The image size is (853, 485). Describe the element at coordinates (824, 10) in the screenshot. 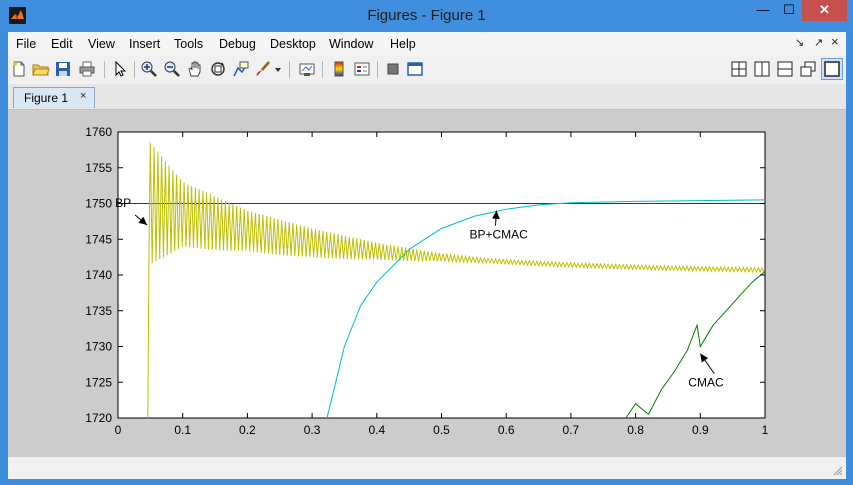

I see `close-window-button: ✕` at that location.